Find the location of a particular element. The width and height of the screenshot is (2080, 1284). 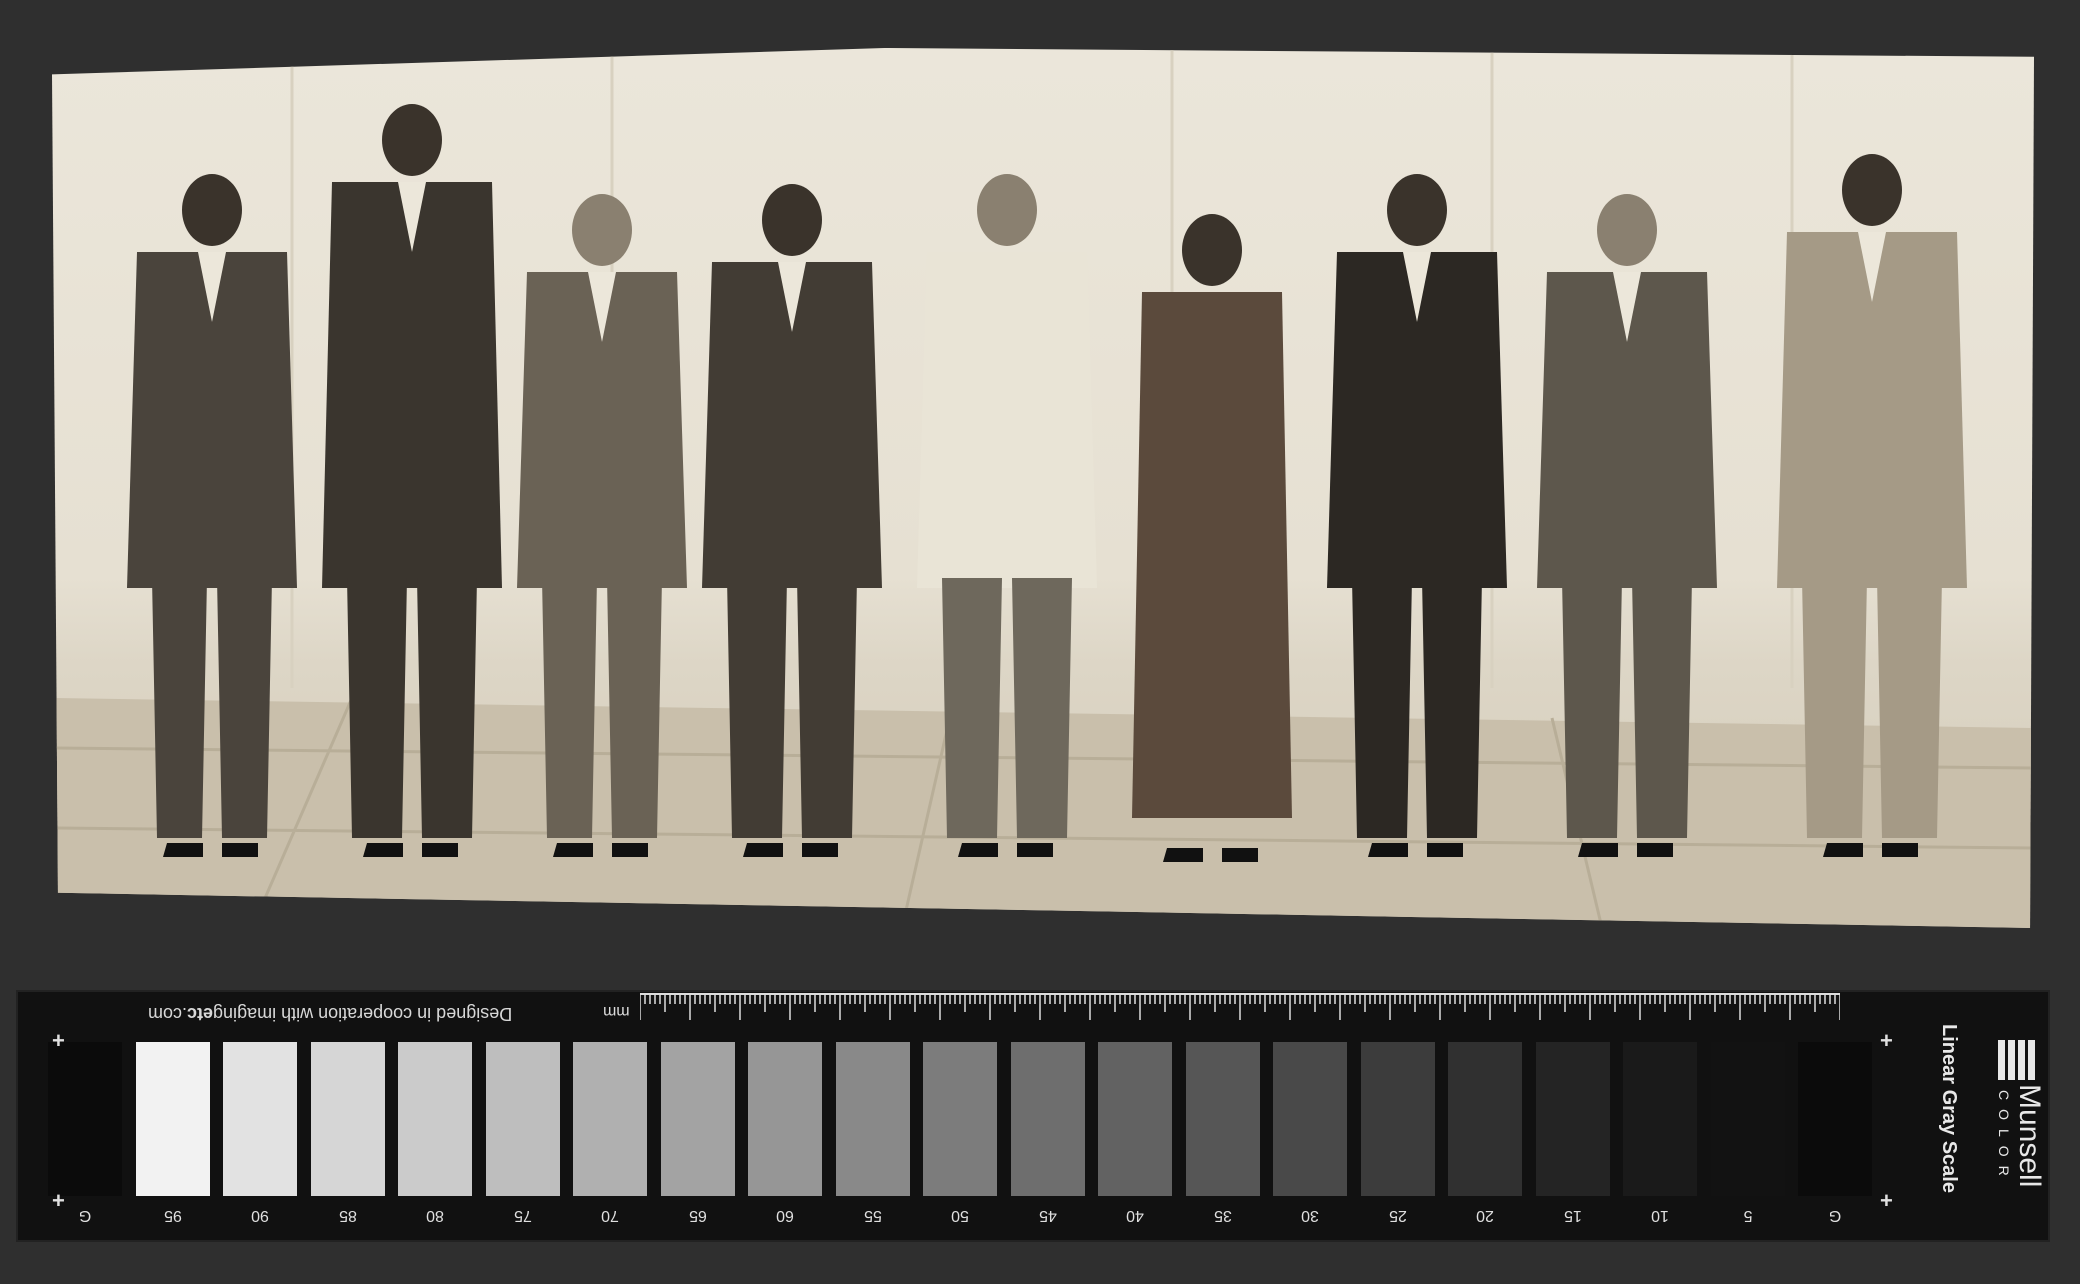

swatch-label: 40 is located at coordinates (1135, 1215).